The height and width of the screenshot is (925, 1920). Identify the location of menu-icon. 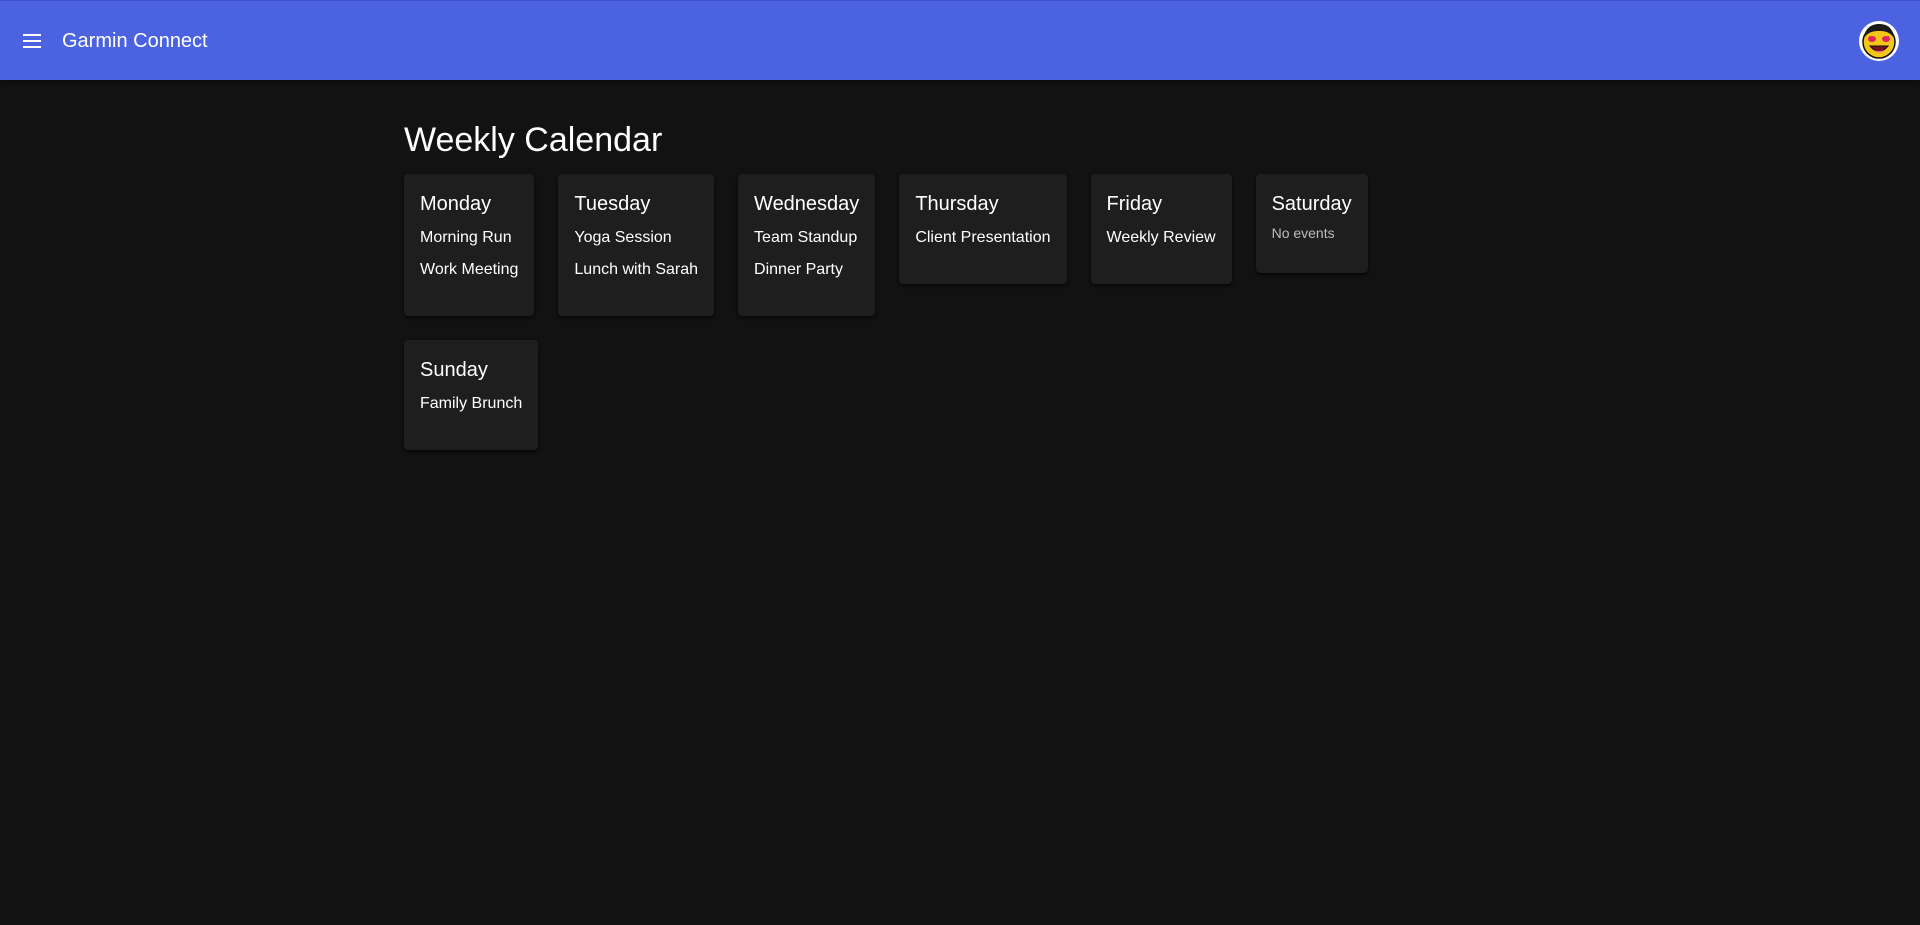
(32, 41).